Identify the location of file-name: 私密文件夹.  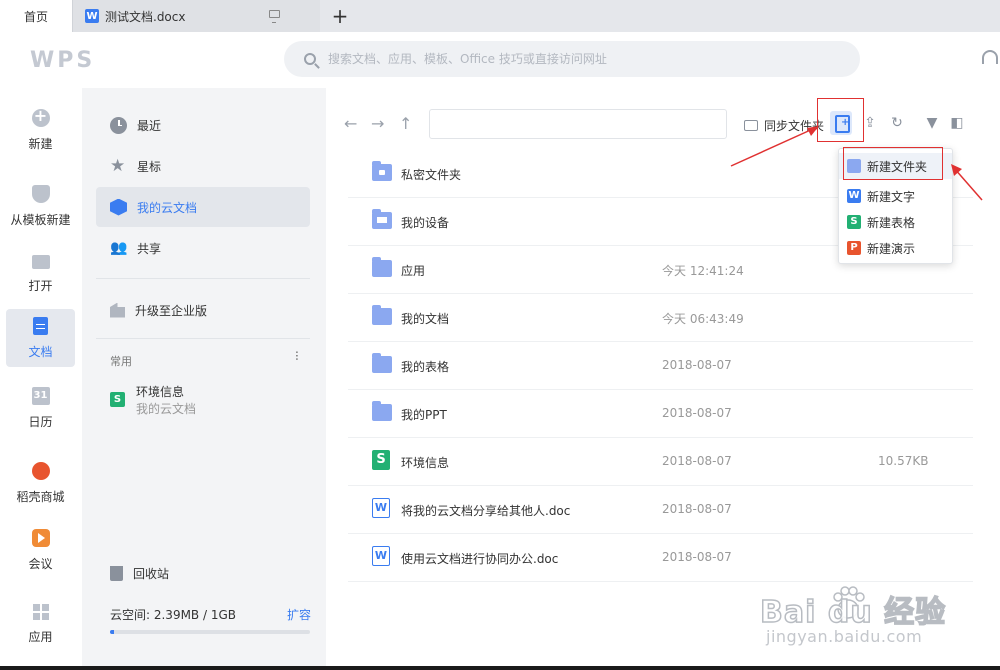
(431, 175).